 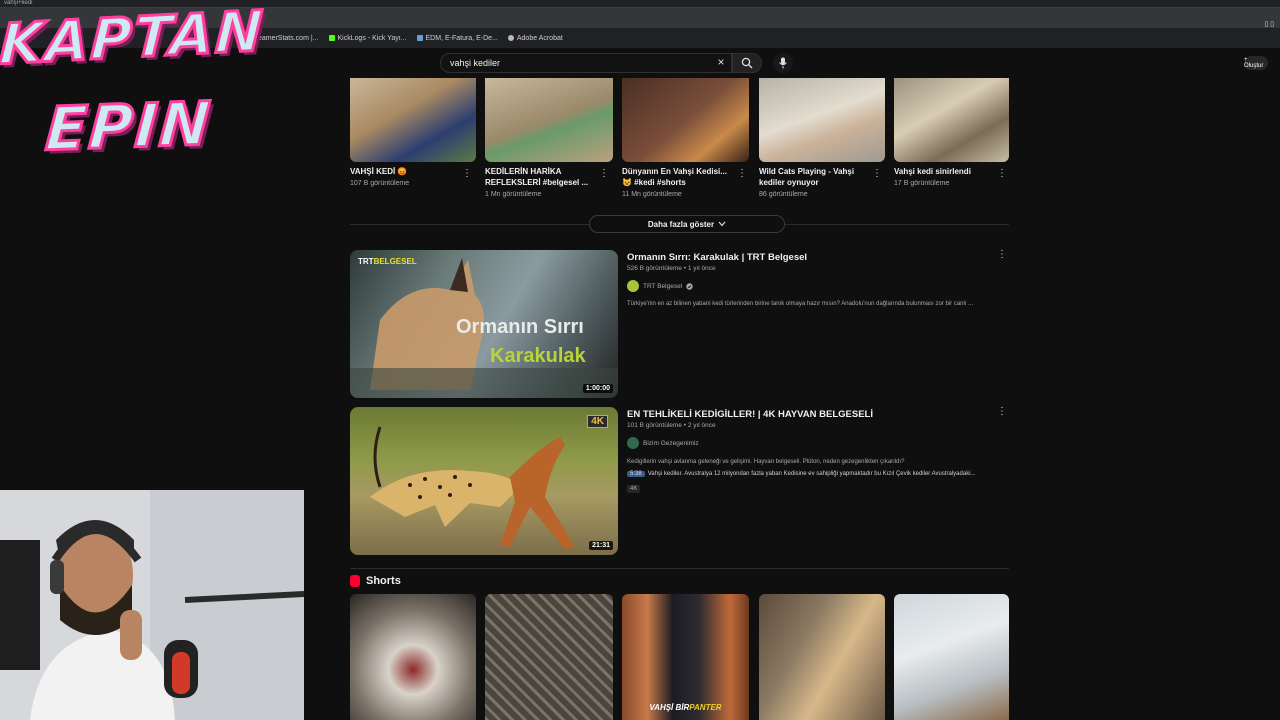 What do you see at coordinates (669, 707) in the screenshot?
I see `short-caption-a: VAHŞİ BİR` at bounding box center [669, 707].